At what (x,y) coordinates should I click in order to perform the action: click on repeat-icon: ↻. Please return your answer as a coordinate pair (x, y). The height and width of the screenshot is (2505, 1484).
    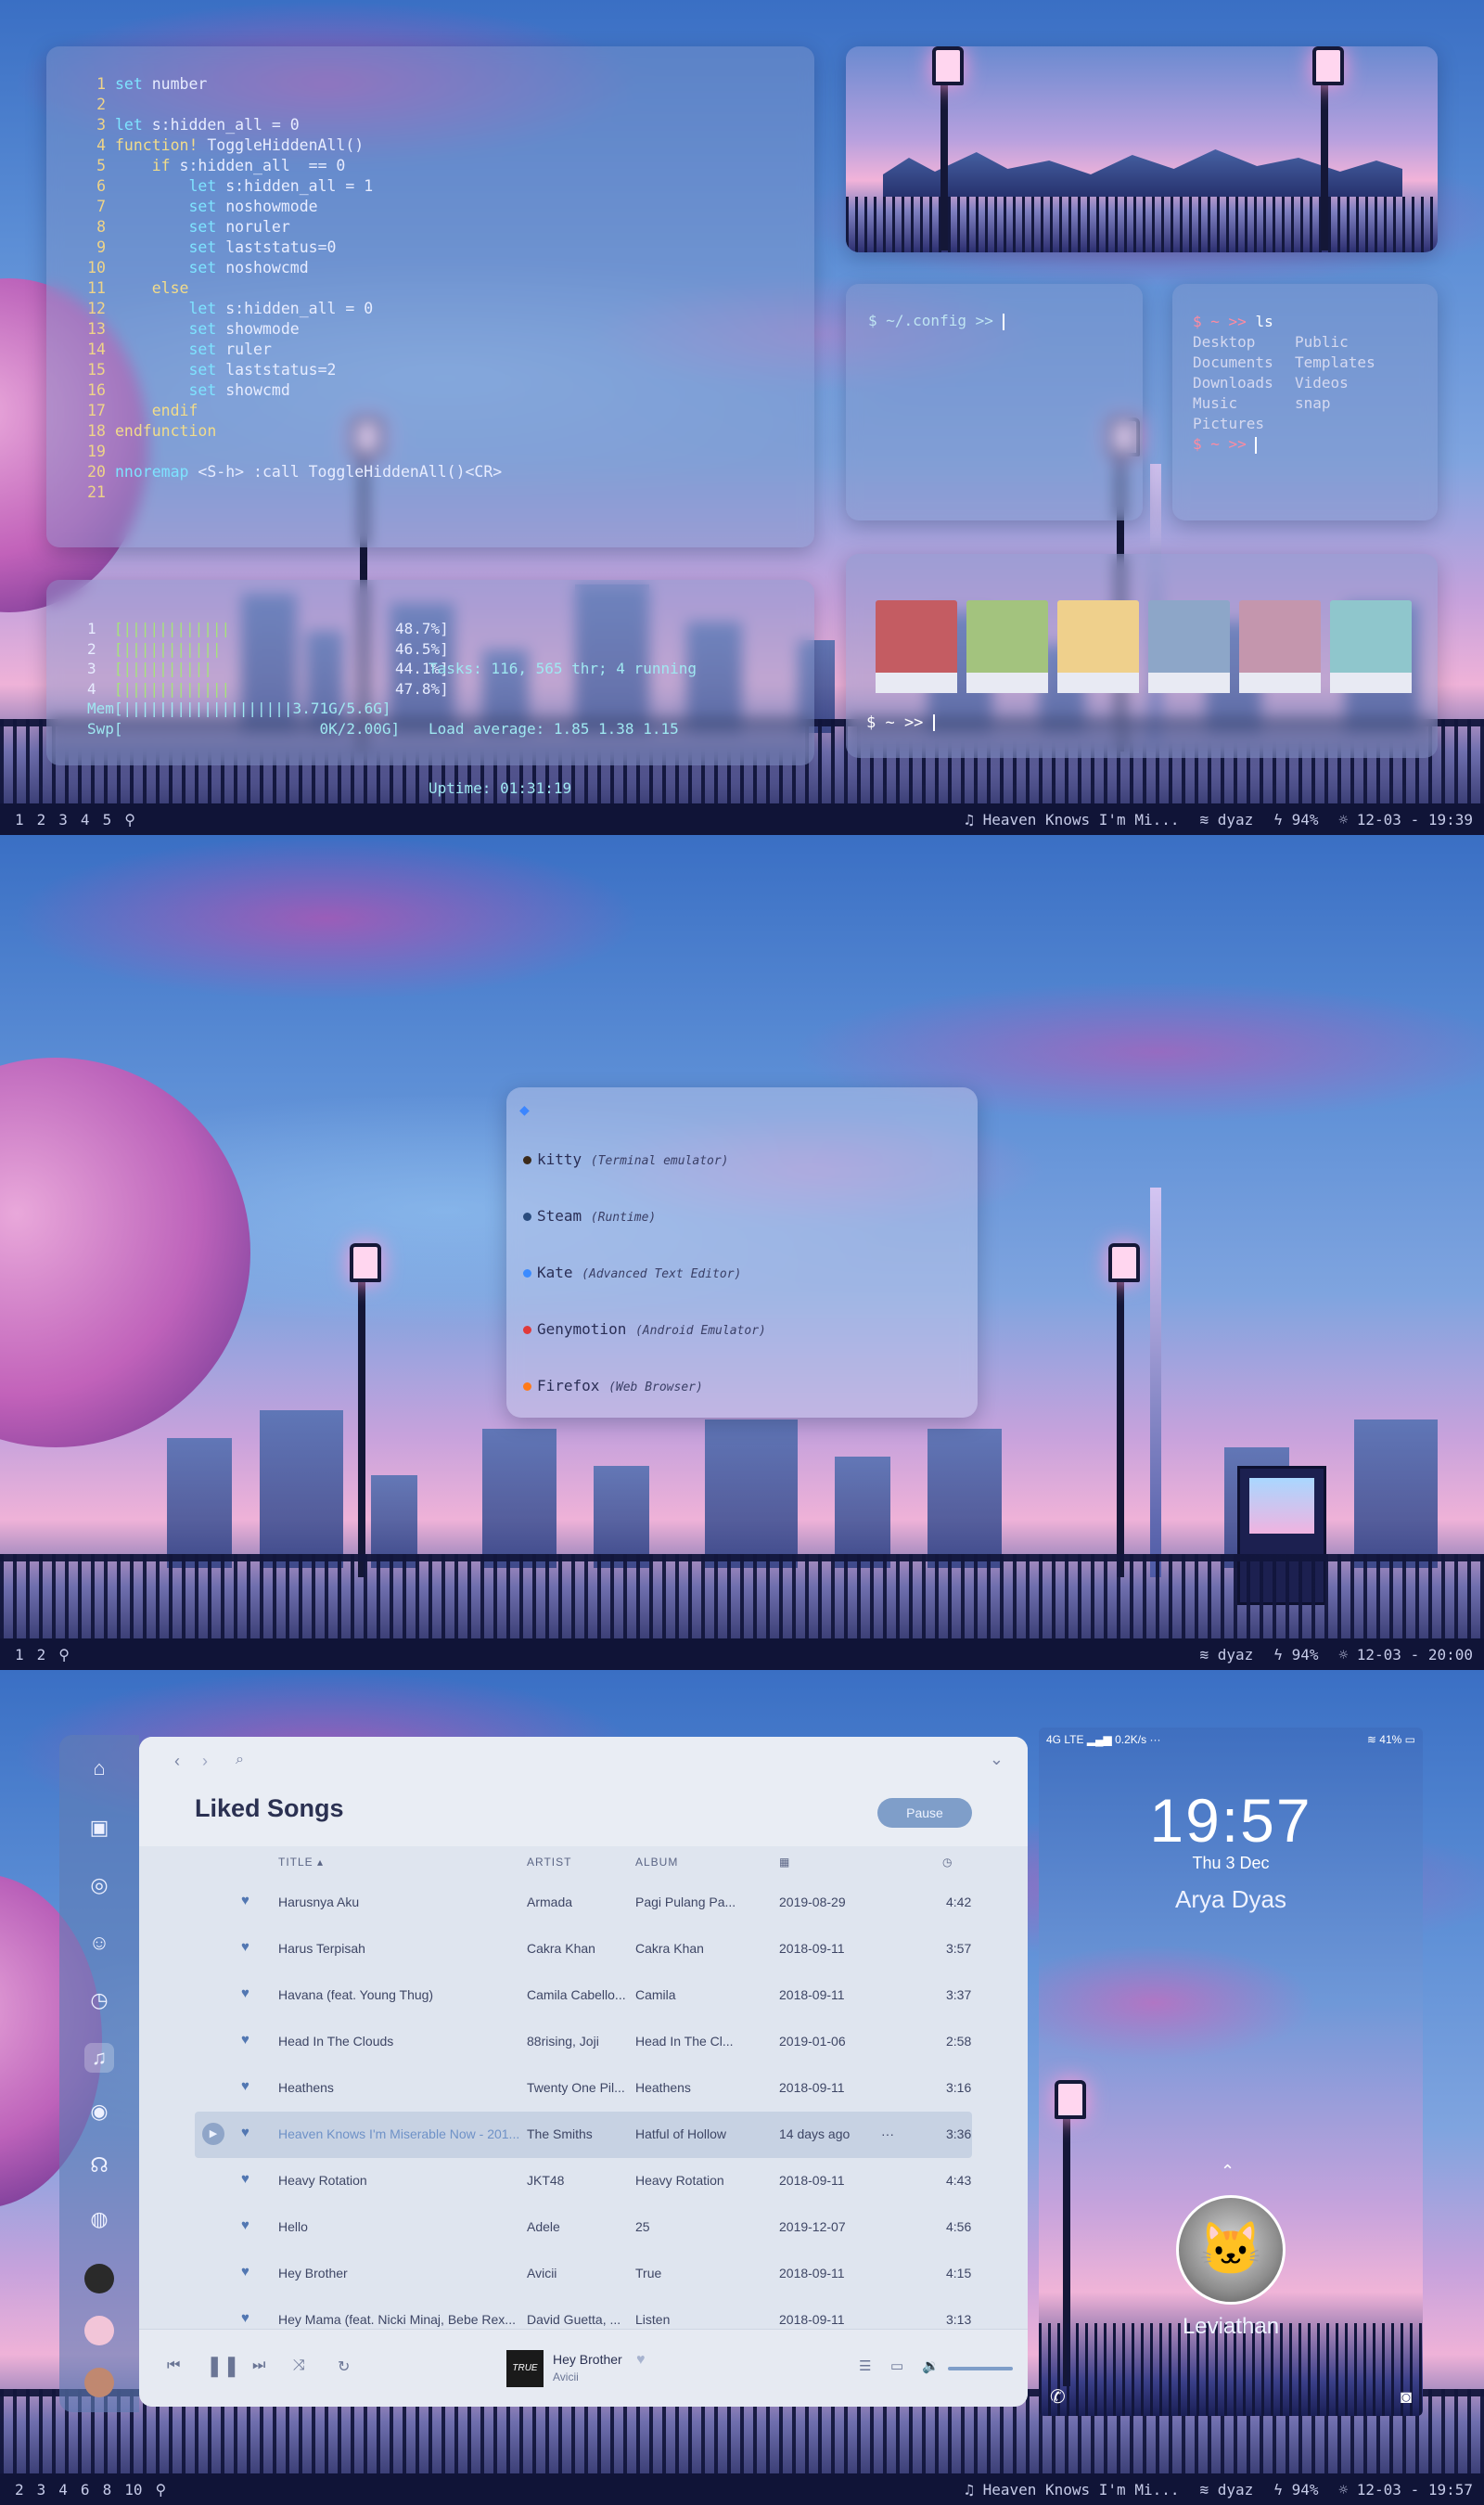
    Looking at the image, I should click on (344, 2367).